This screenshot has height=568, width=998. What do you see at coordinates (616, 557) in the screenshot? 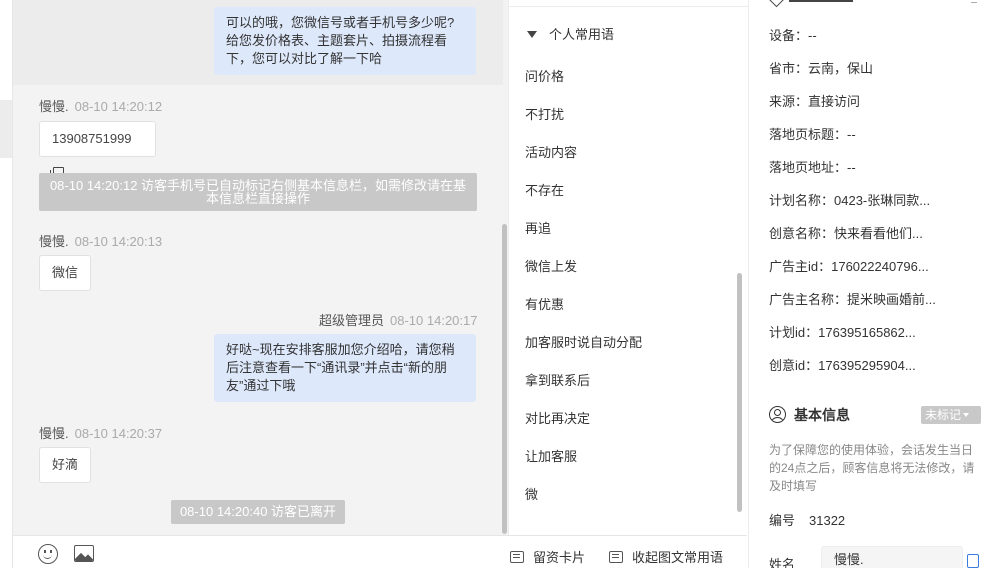
I see `collapse-icon` at bounding box center [616, 557].